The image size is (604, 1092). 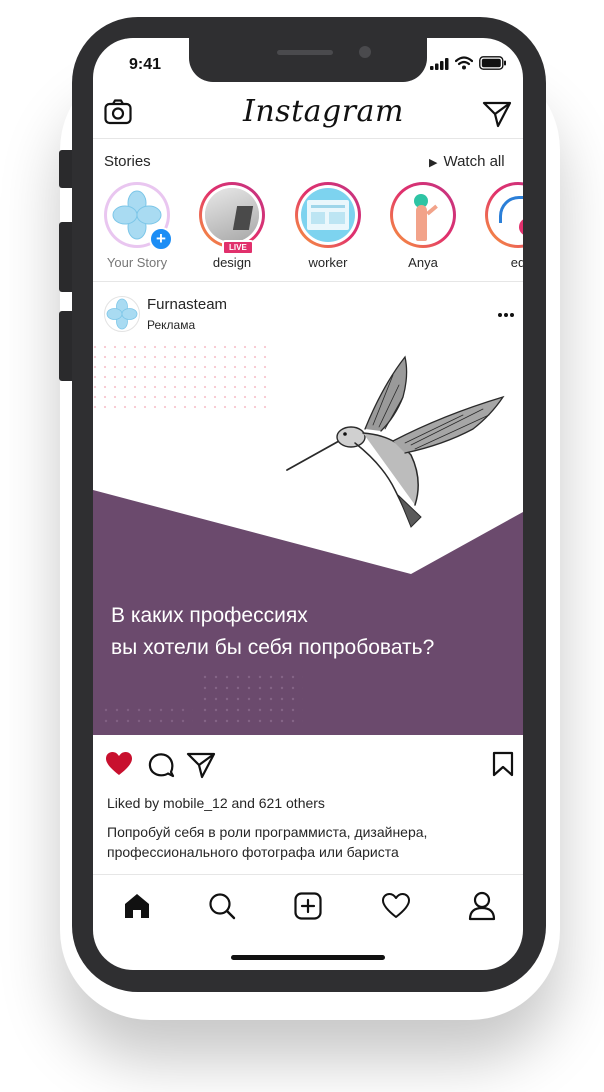 I want to click on mute-switch, so click(x=66, y=169).